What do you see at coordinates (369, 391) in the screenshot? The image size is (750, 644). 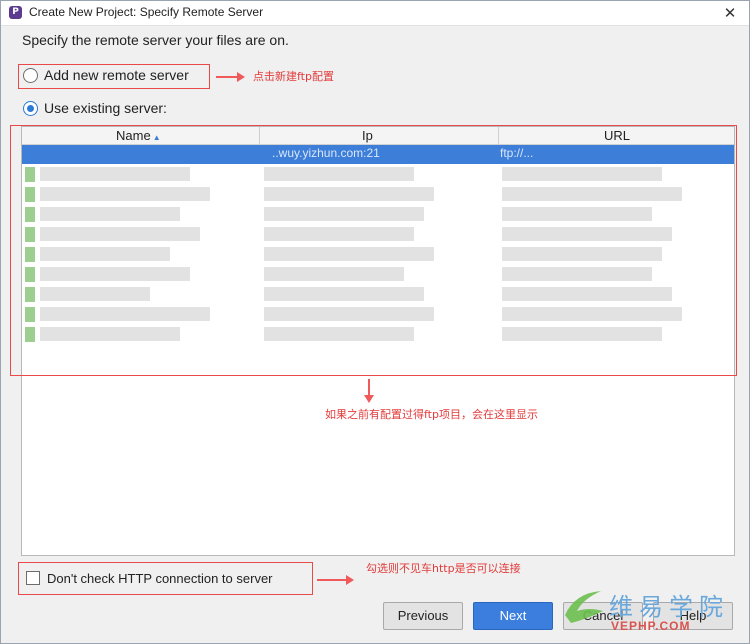 I see `annotation-arrow-list` at bounding box center [369, 391].